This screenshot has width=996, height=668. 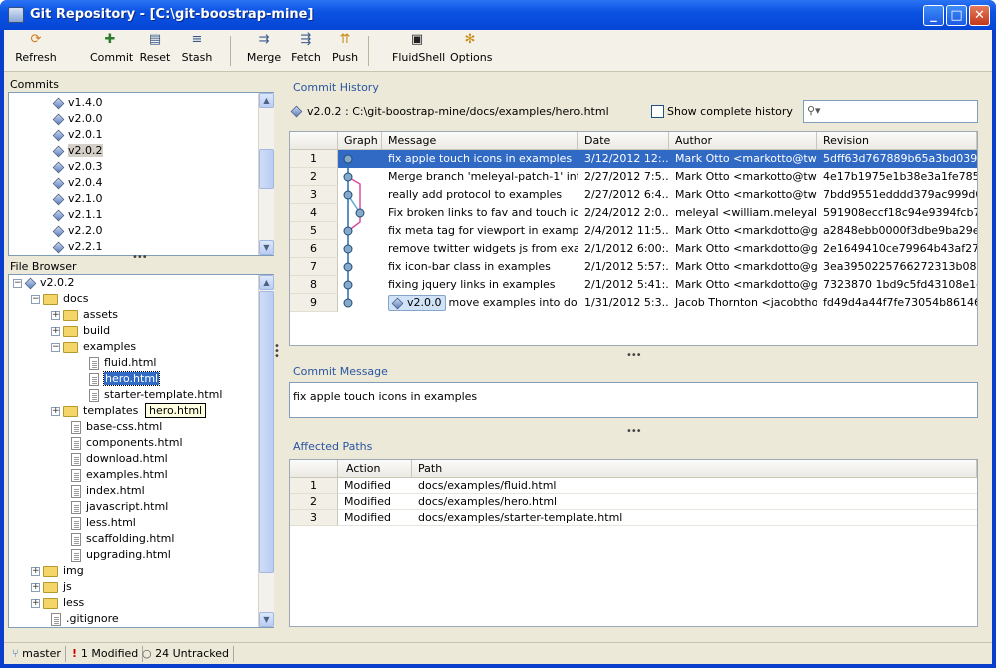 What do you see at coordinates (84, 315) in the screenshot?
I see `tree-folder-assets: + assets` at bounding box center [84, 315].